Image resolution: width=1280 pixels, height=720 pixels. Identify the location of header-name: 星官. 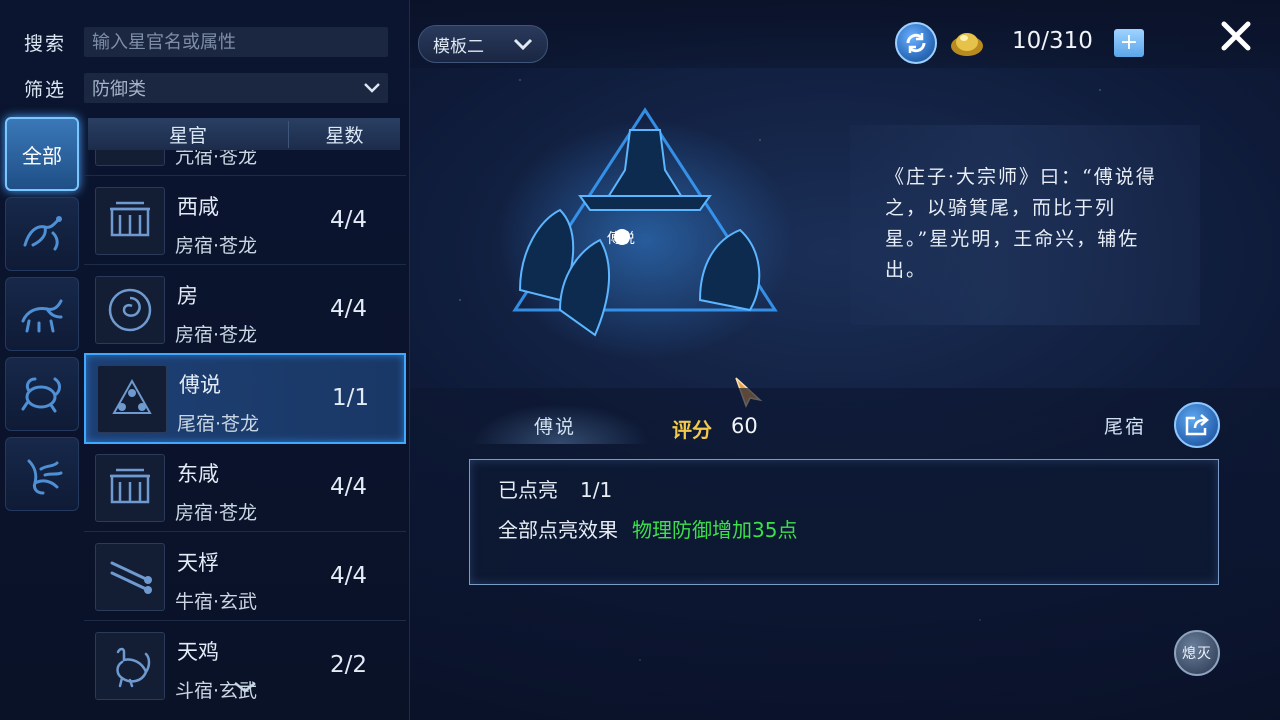
(188, 134).